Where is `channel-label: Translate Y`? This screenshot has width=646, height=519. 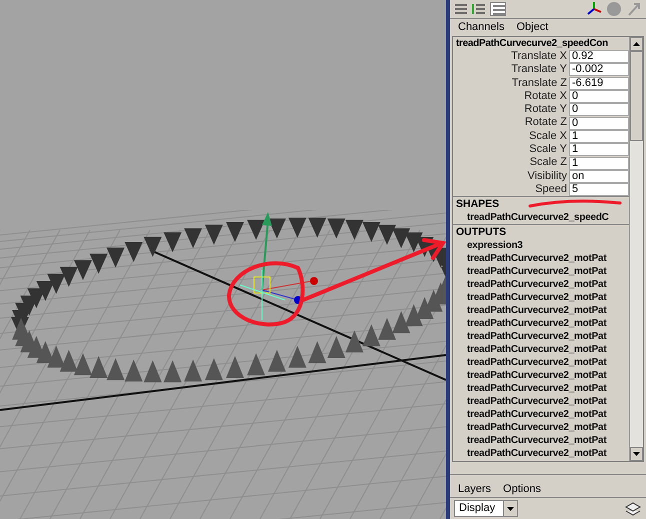
channel-label: Translate Y is located at coordinates (511, 70).